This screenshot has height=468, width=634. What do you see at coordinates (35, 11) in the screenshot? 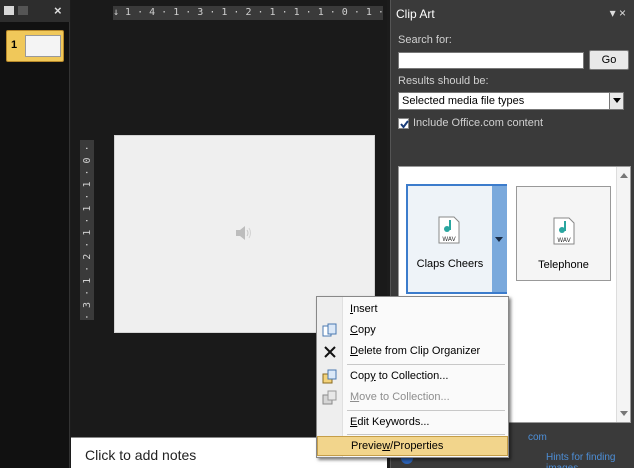
I see `slides-pane-tabs: ×` at bounding box center [35, 11].